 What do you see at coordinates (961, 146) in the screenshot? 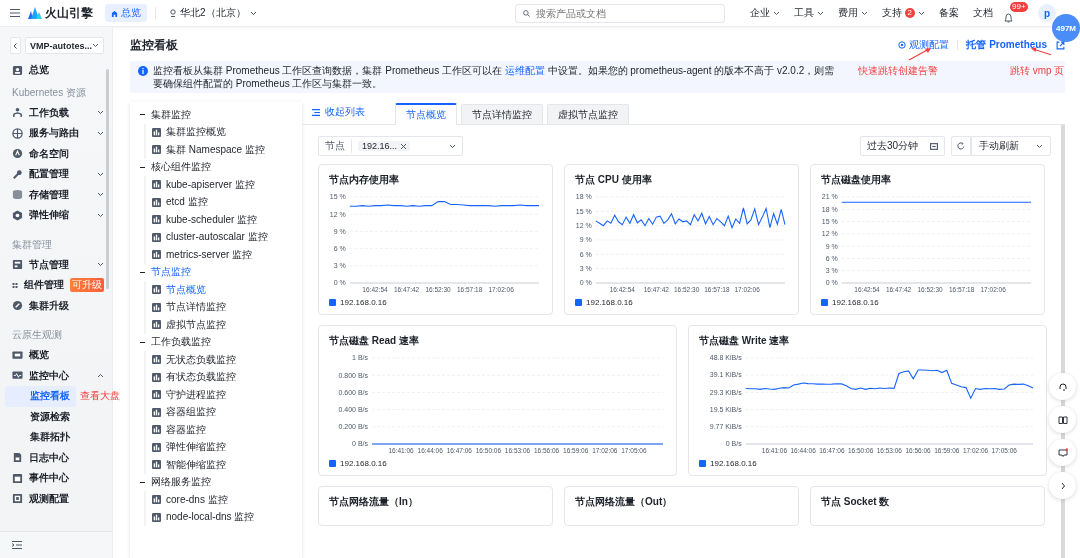
I see `refresh-button` at bounding box center [961, 146].